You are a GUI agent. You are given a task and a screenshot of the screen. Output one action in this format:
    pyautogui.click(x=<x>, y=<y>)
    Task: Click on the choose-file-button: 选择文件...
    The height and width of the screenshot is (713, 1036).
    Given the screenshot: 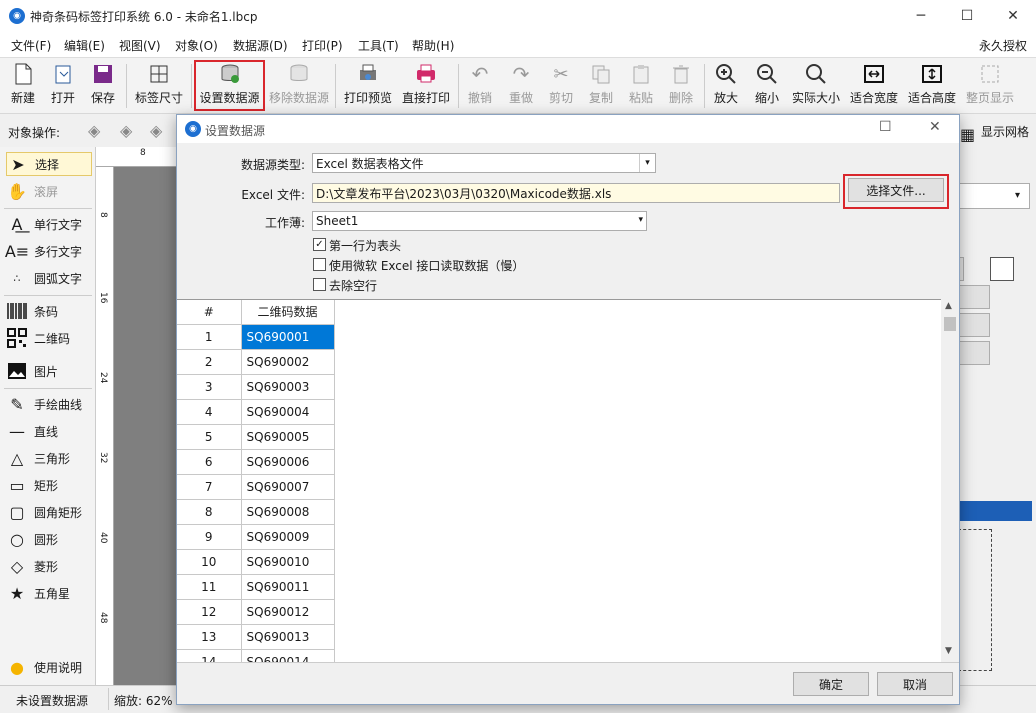 What is the action you would take?
    pyautogui.click(x=896, y=190)
    